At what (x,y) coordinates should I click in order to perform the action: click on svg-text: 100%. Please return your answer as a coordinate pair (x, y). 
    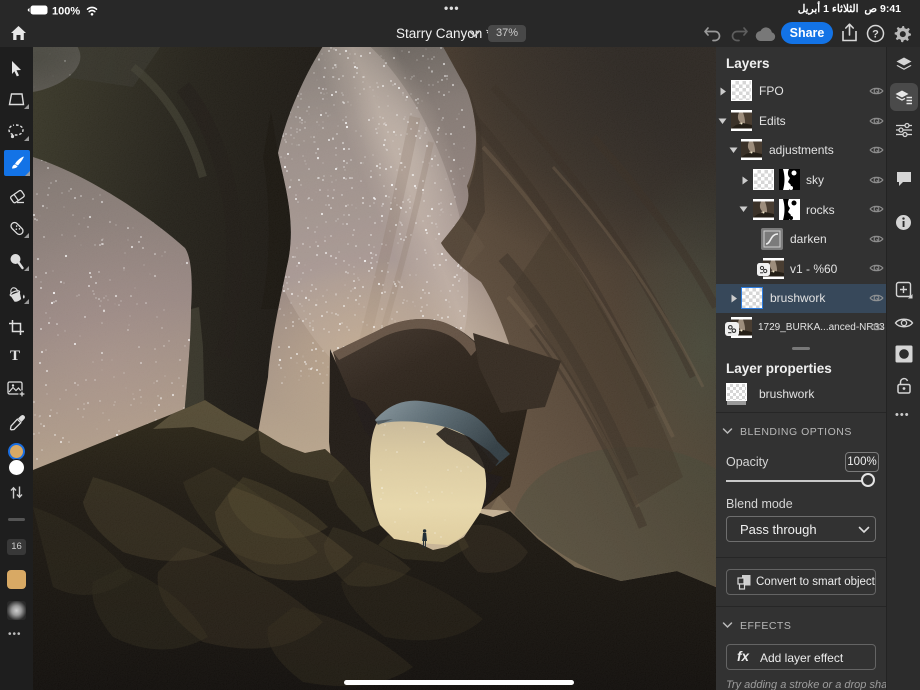
    Looking at the image, I should click on (66, 12).